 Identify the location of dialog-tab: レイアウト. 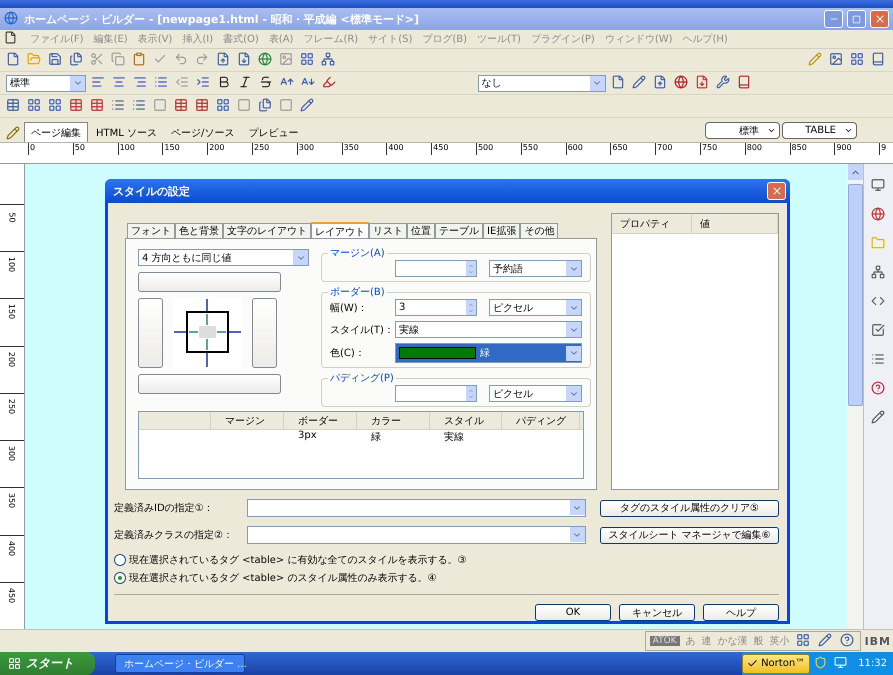
(340, 230).